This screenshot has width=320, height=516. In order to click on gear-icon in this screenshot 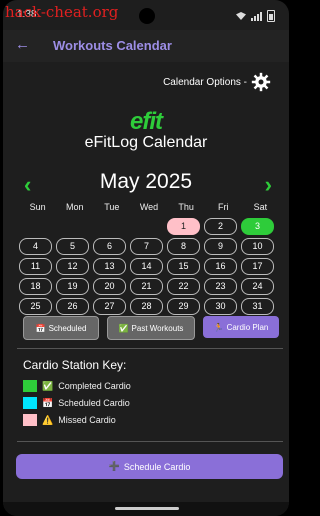, I will do `click(261, 82)`.